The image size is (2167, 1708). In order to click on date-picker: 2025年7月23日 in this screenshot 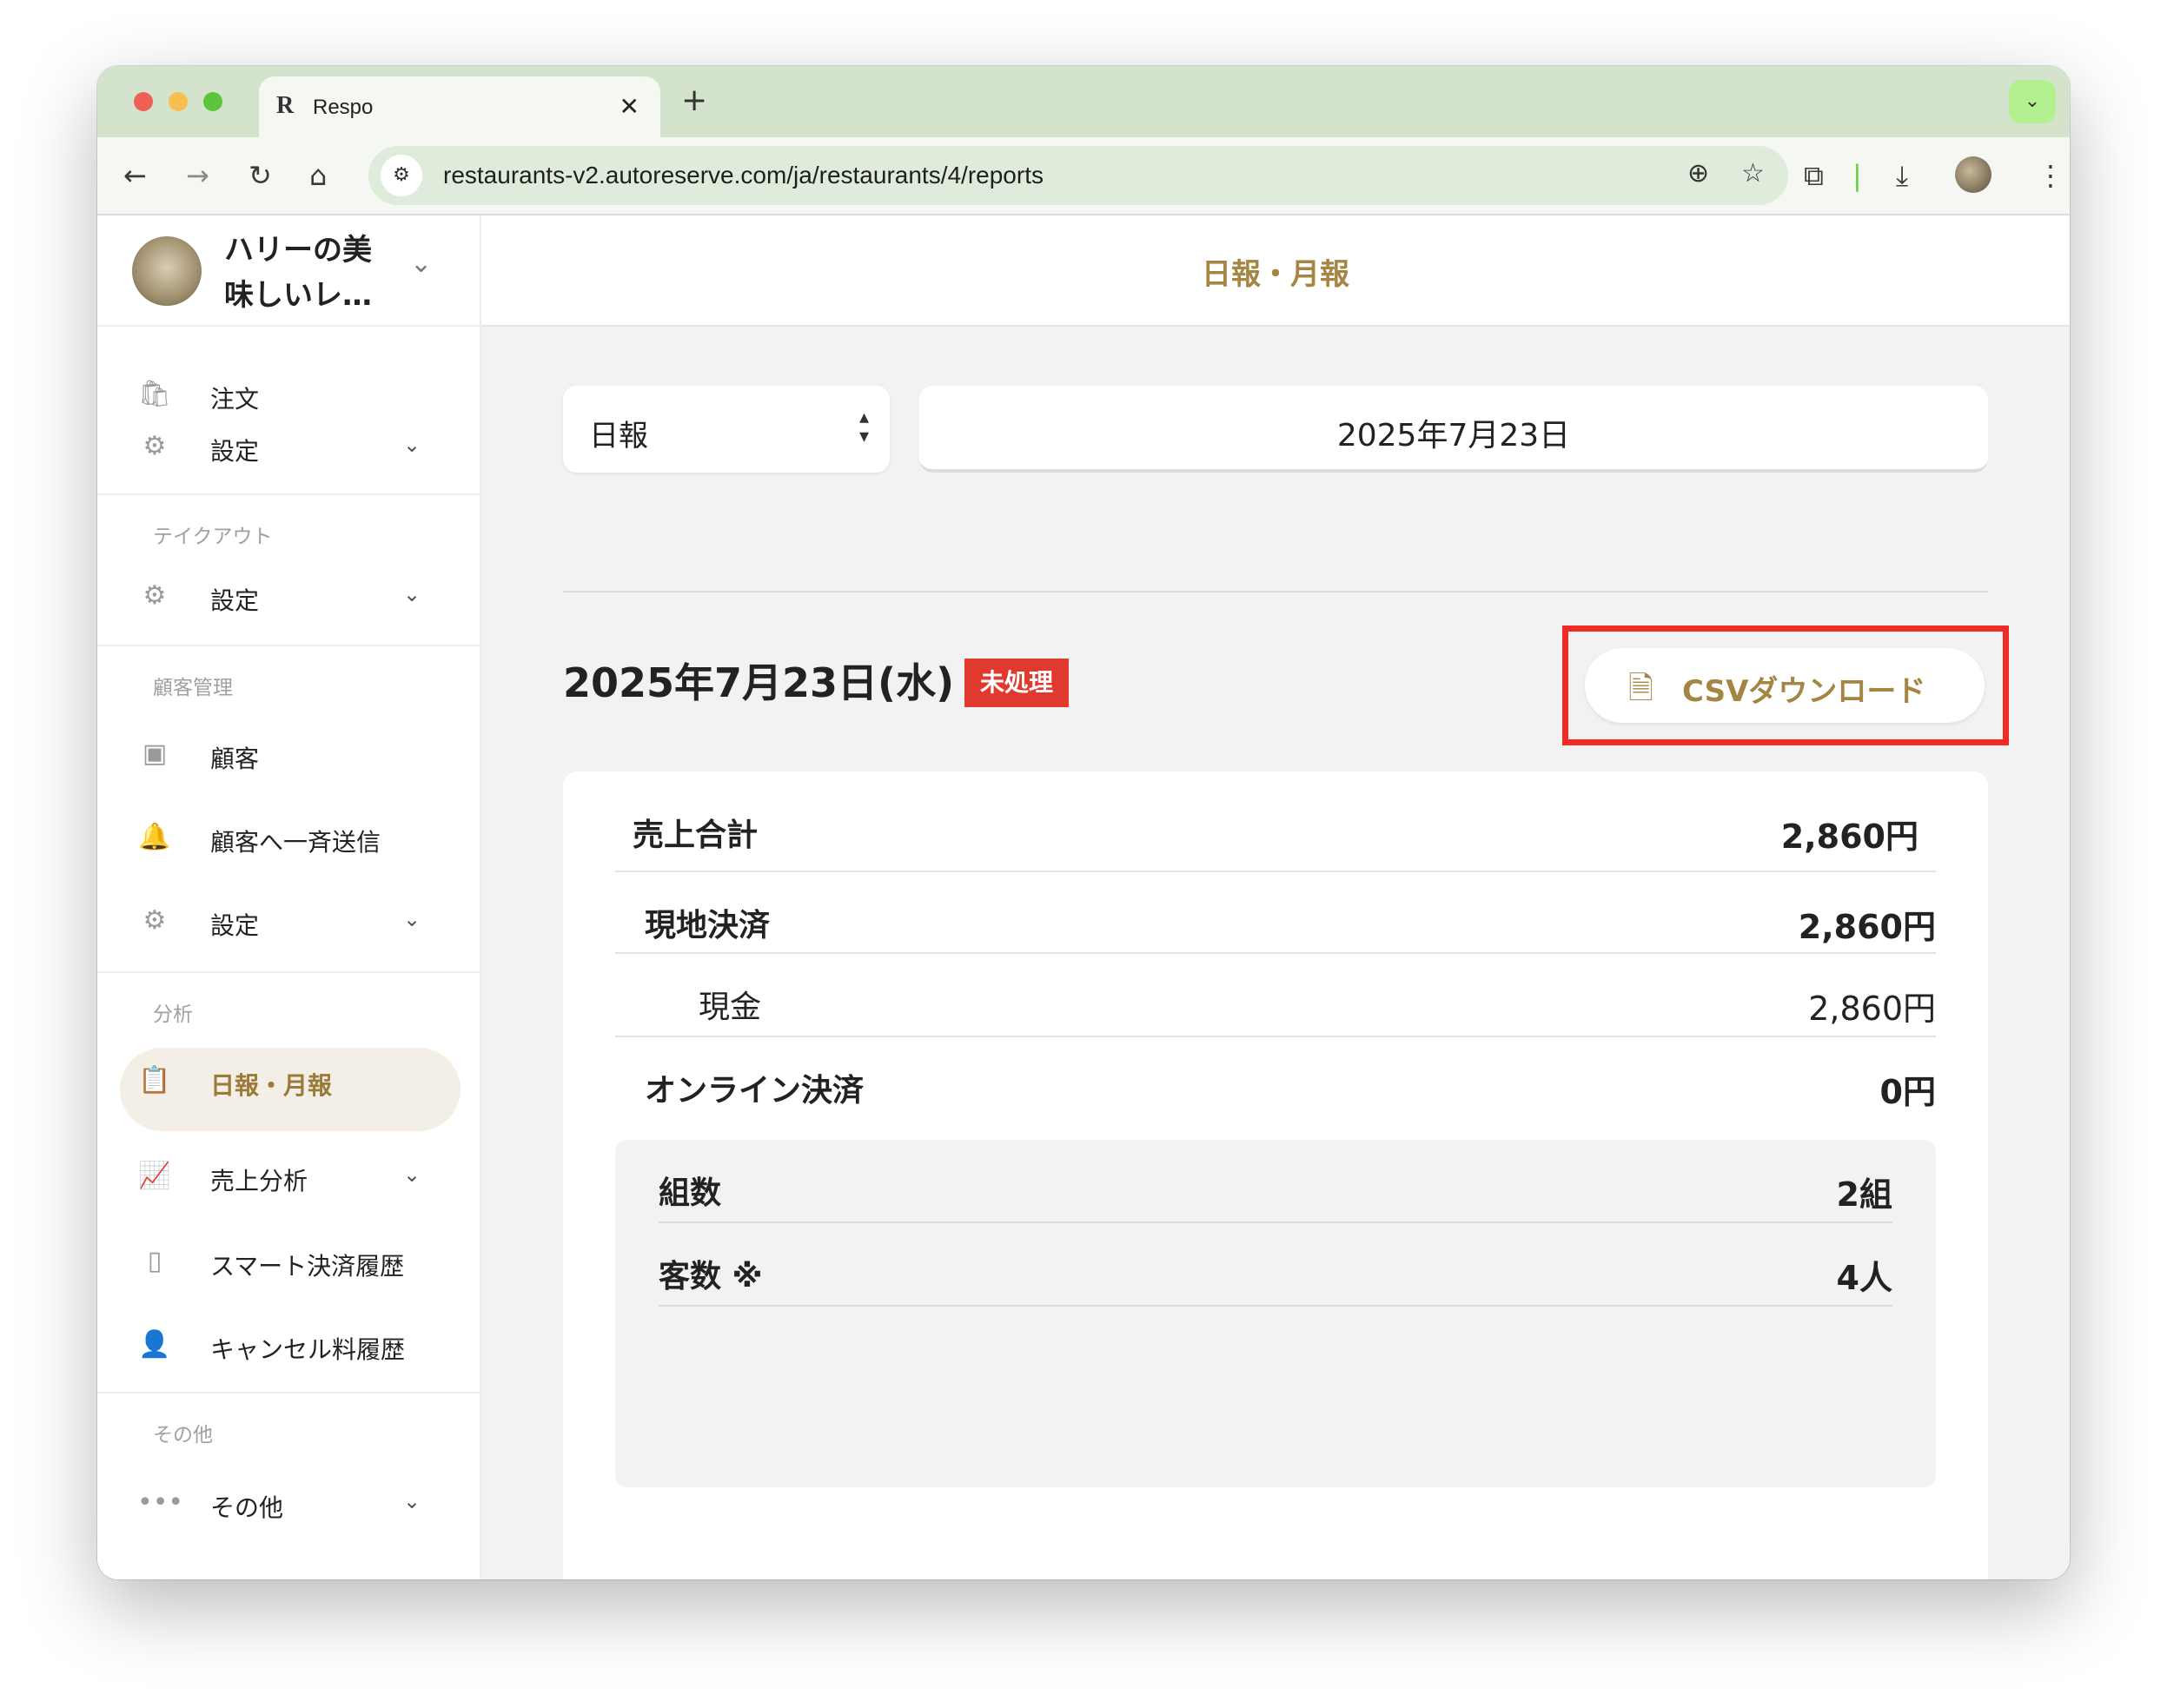, I will do `click(1454, 429)`.